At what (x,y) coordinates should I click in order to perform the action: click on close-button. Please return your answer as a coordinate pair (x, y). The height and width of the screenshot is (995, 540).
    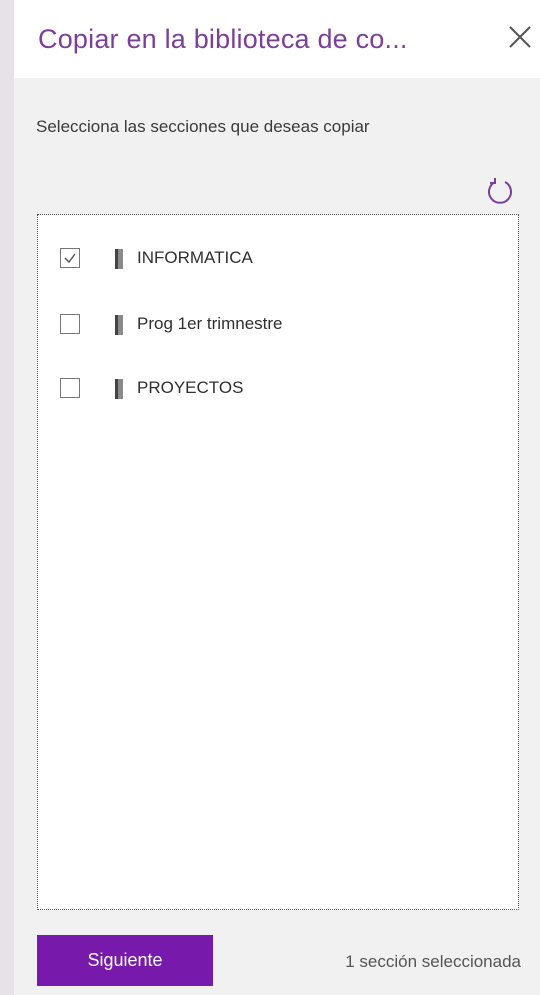
    Looking at the image, I should click on (520, 38).